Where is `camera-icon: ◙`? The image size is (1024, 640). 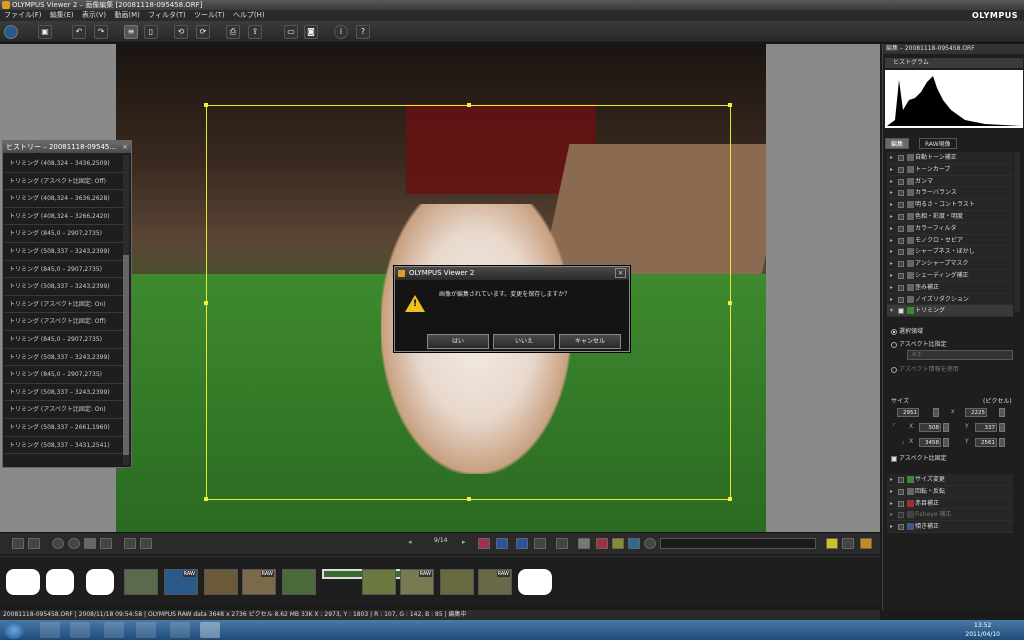 camera-icon: ◙ is located at coordinates (311, 32).